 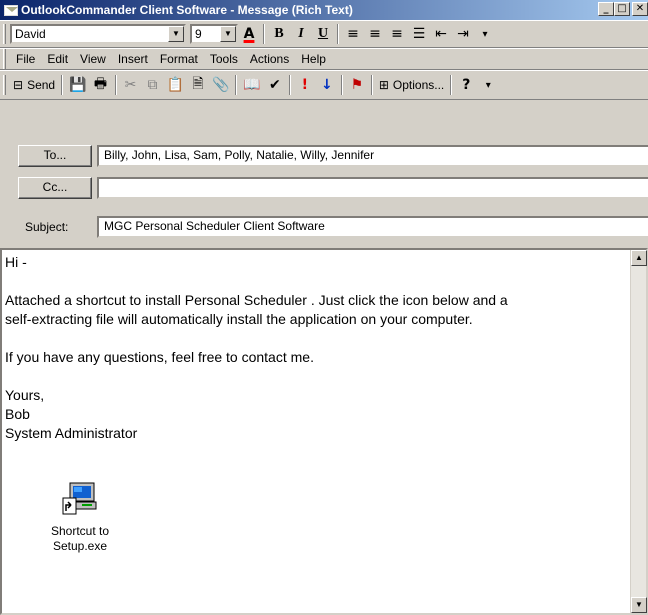 What do you see at coordinates (279, 34) in the screenshot?
I see `bold-button: B` at bounding box center [279, 34].